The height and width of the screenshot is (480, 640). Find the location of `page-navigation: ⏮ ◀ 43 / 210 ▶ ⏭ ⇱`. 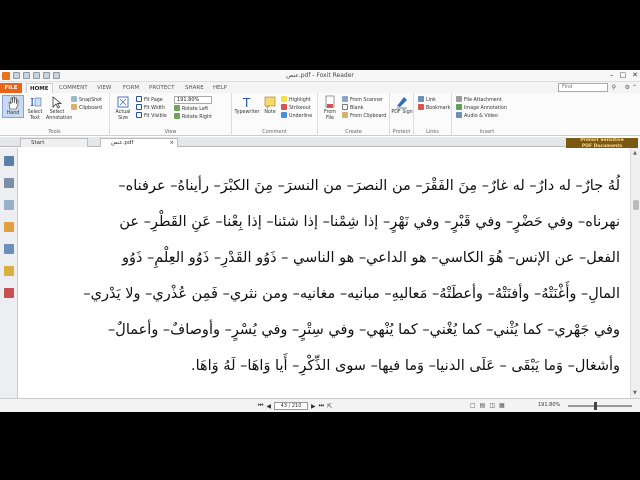

page-navigation: ⏮ ◀ 43 / 210 ▶ ⏭ ⇱ is located at coordinates (295, 406).